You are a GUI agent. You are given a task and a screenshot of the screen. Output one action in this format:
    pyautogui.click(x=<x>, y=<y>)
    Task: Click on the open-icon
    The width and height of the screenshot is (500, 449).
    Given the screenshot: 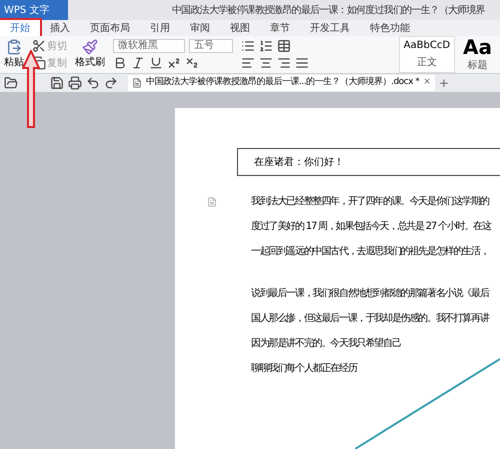 What is the action you would take?
    pyautogui.click(x=11, y=83)
    